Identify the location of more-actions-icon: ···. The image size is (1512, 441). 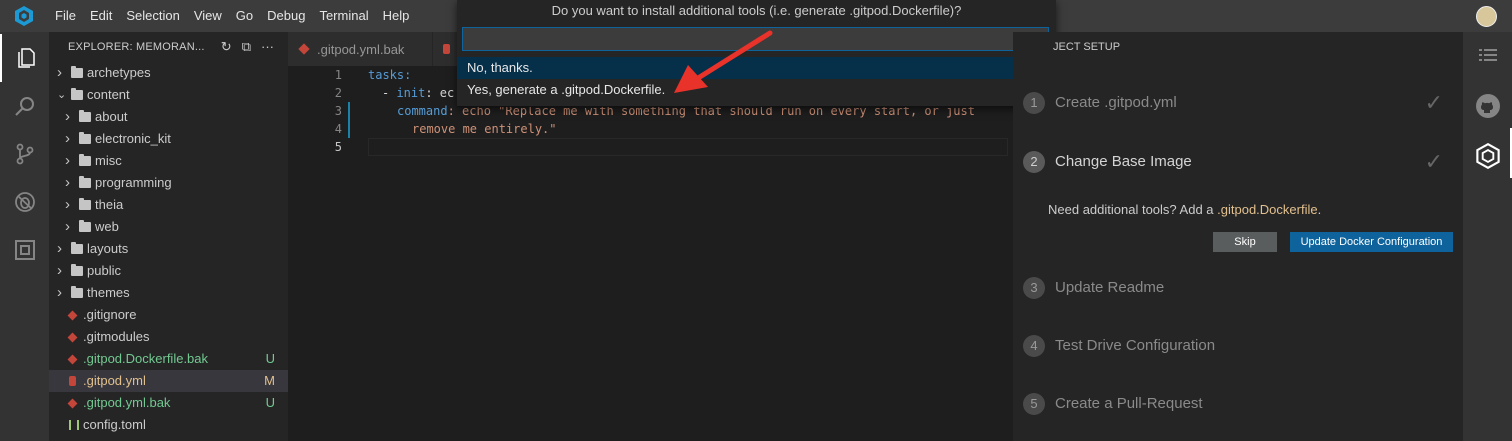
(267, 47).